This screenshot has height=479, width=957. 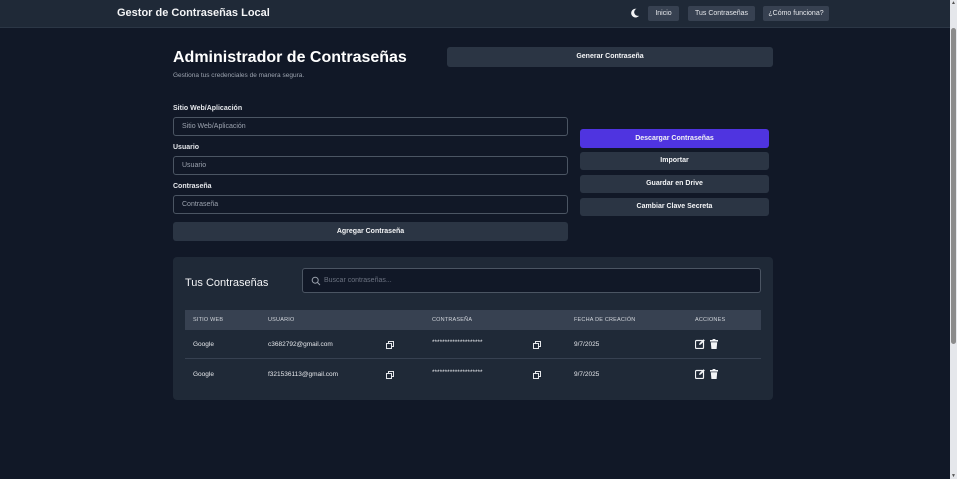 What do you see at coordinates (370, 126) in the screenshot?
I see `site-input: Sitio Web/Aplicación` at bounding box center [370, 126].